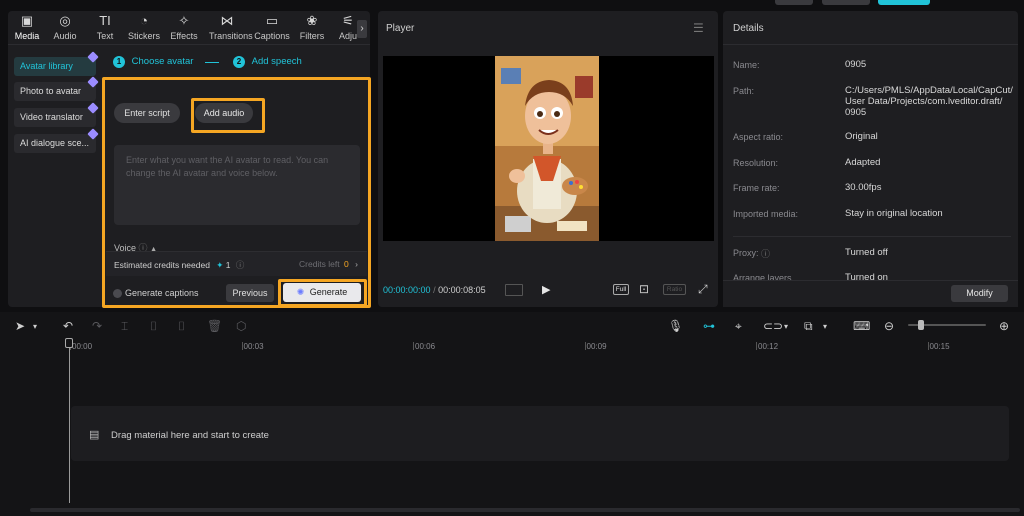  What do you see at coordinates (674, 289) in the screenshot?
I see `ratio-button: Ratio` at bounding box center [674, 289].